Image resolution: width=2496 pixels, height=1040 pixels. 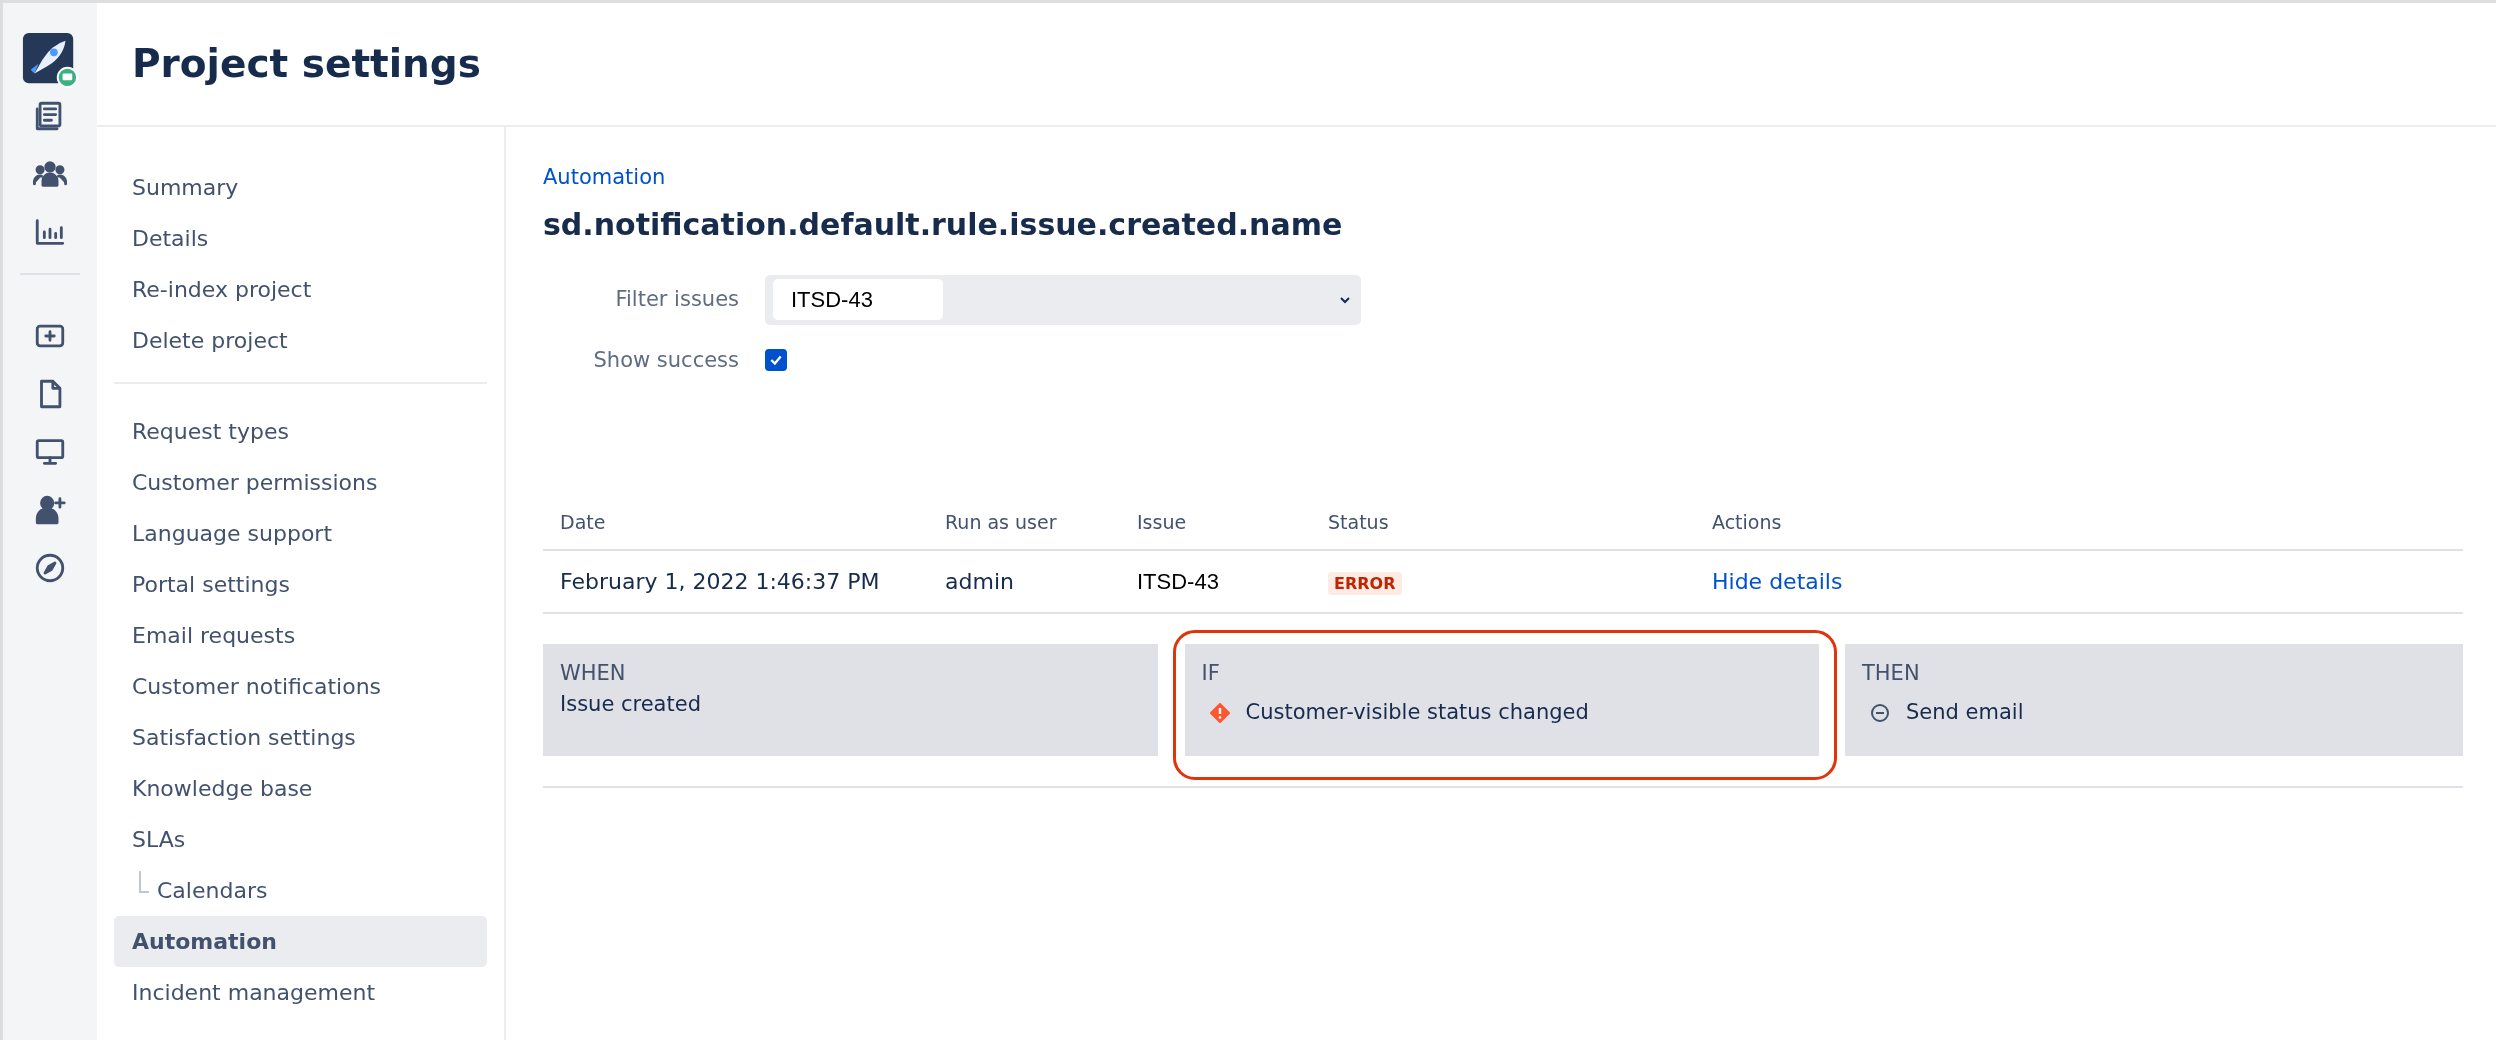 I want to click on rule-step: Customer-visible status changed, so click(x=1417, y=713).